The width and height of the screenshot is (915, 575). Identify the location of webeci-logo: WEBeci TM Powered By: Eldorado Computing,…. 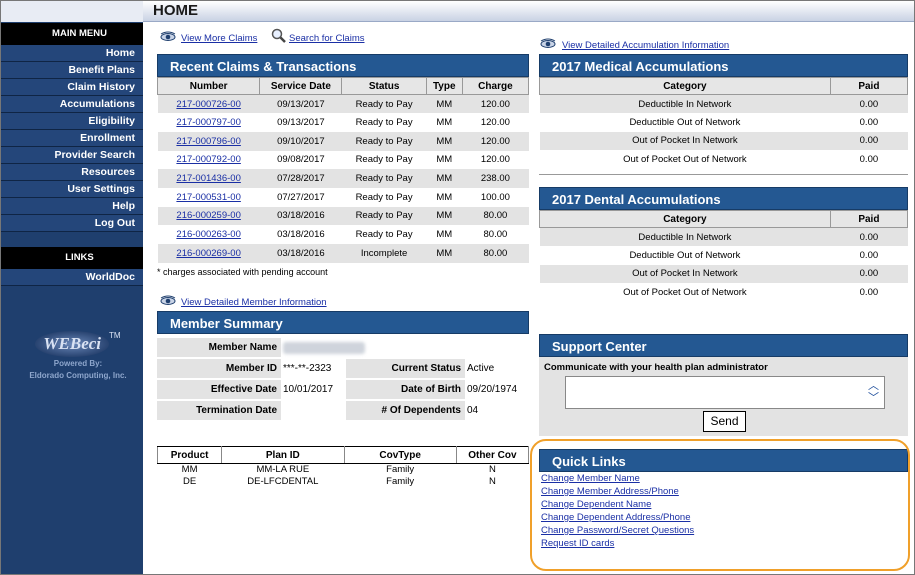
(78, 356).